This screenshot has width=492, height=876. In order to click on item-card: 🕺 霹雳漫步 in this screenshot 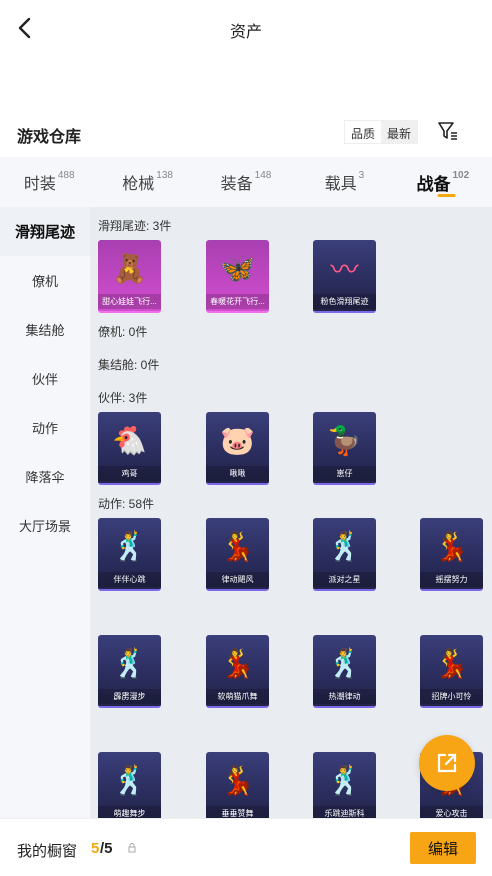, I will do `click(129, 671)`.